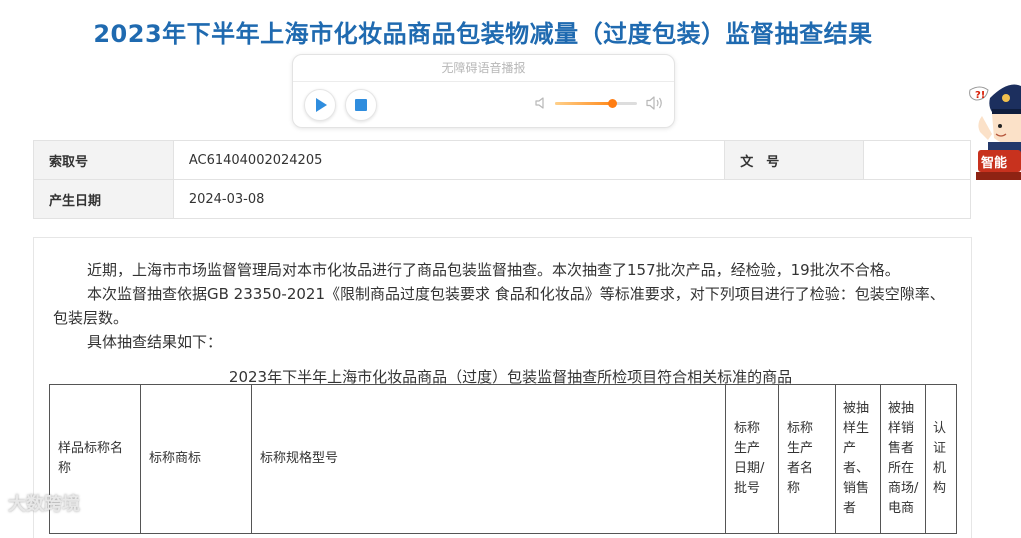 This screenshot has width=1021, height=538. I want to click on date-label: 产生日期, so click(103, 199).